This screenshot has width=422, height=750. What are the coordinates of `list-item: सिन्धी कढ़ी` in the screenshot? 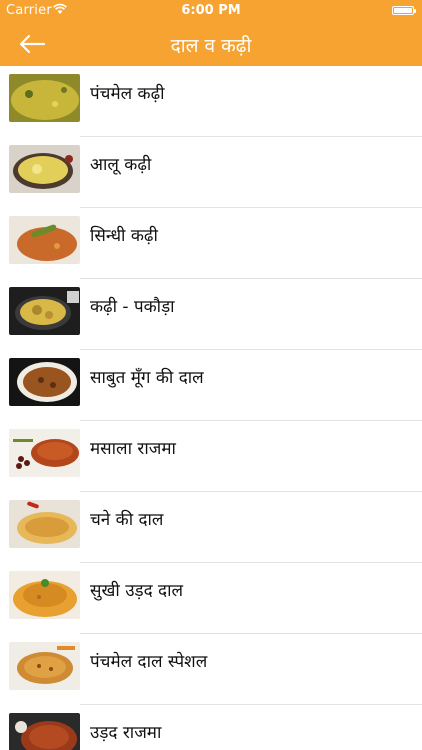 It's located at (211, 243).